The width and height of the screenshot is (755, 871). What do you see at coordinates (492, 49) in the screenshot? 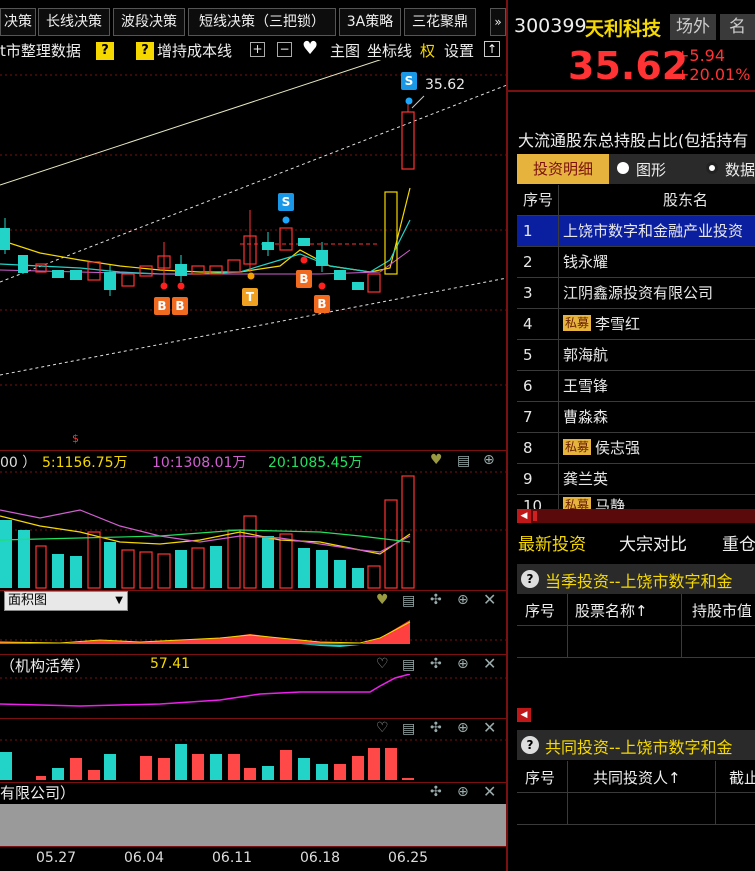
I see `up-arrow-icon: ↑` at bounding box center [492, 49].